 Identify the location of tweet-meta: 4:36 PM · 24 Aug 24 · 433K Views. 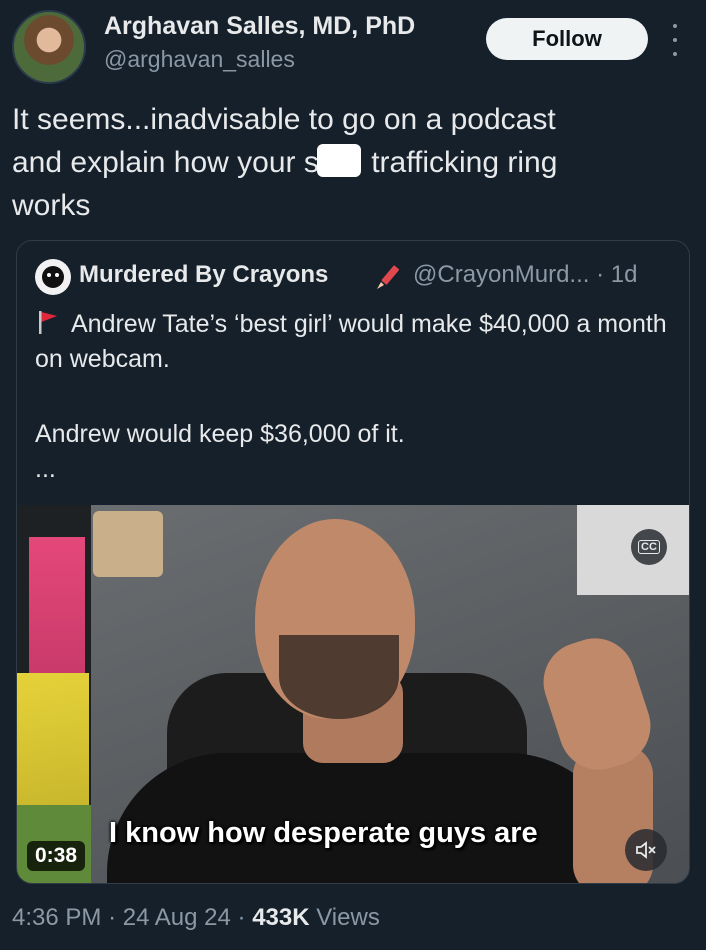
(196, 918).